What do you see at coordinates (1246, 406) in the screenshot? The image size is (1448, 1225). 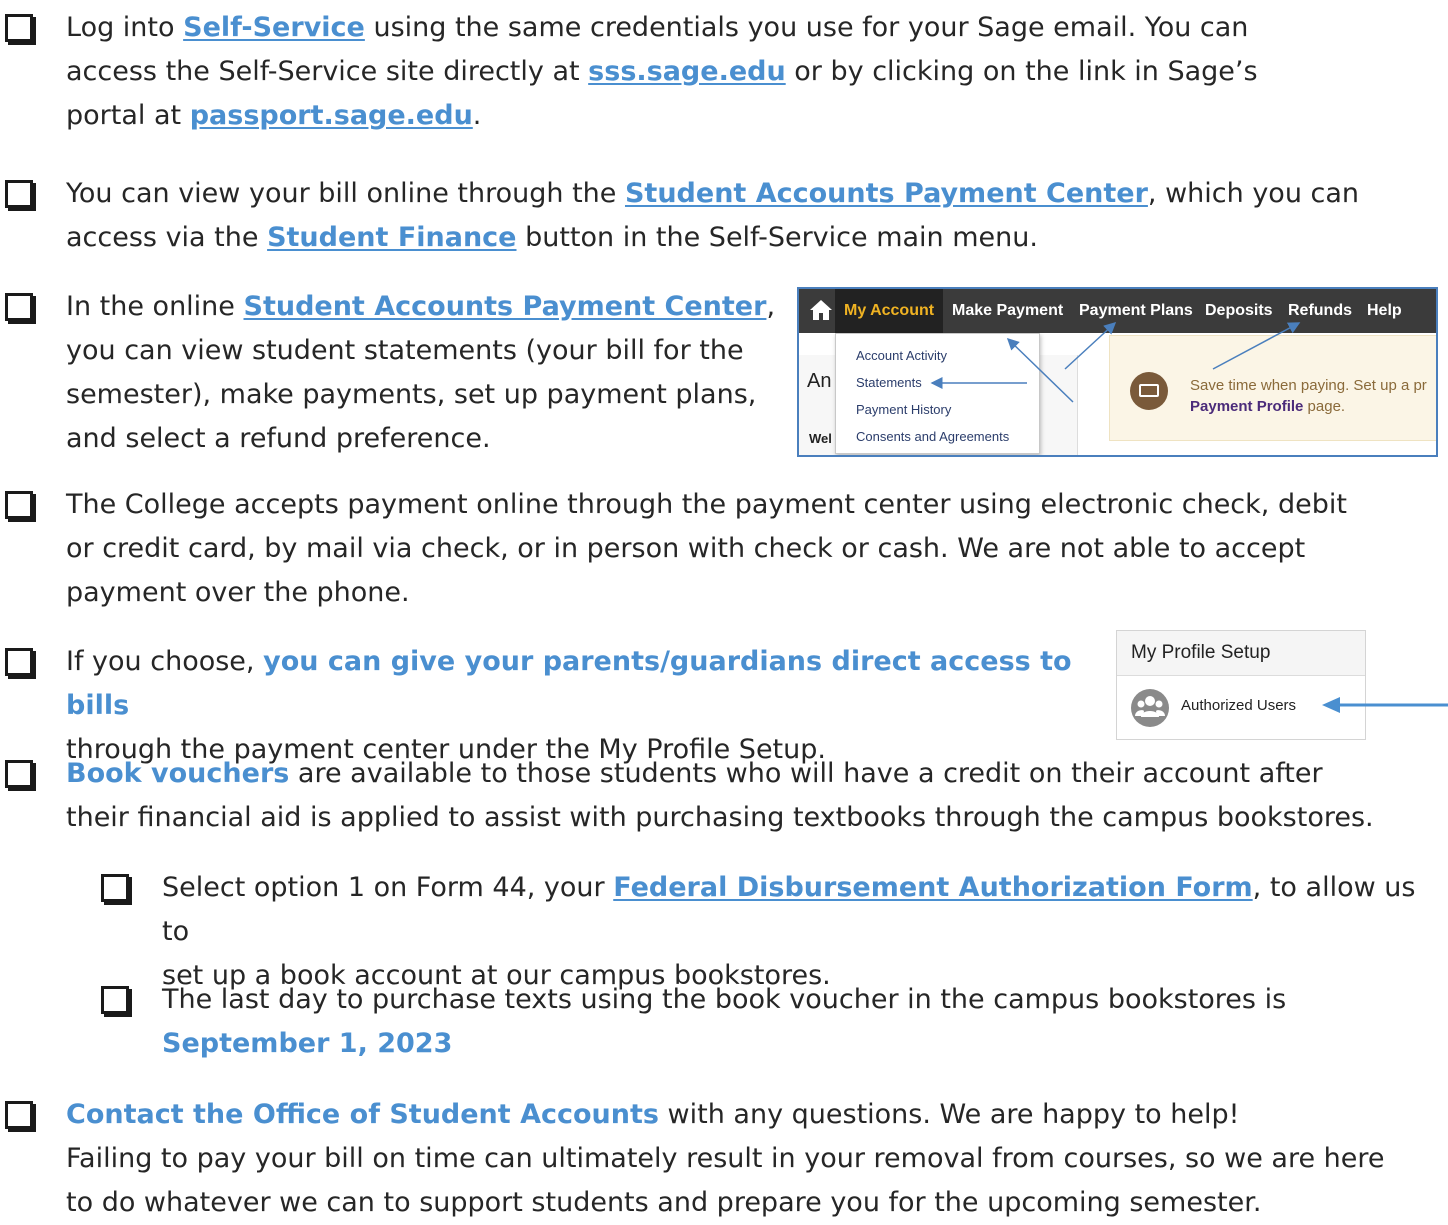 I see `payment-profile-link: Payment Profile` at bounding box center [1246, 406].